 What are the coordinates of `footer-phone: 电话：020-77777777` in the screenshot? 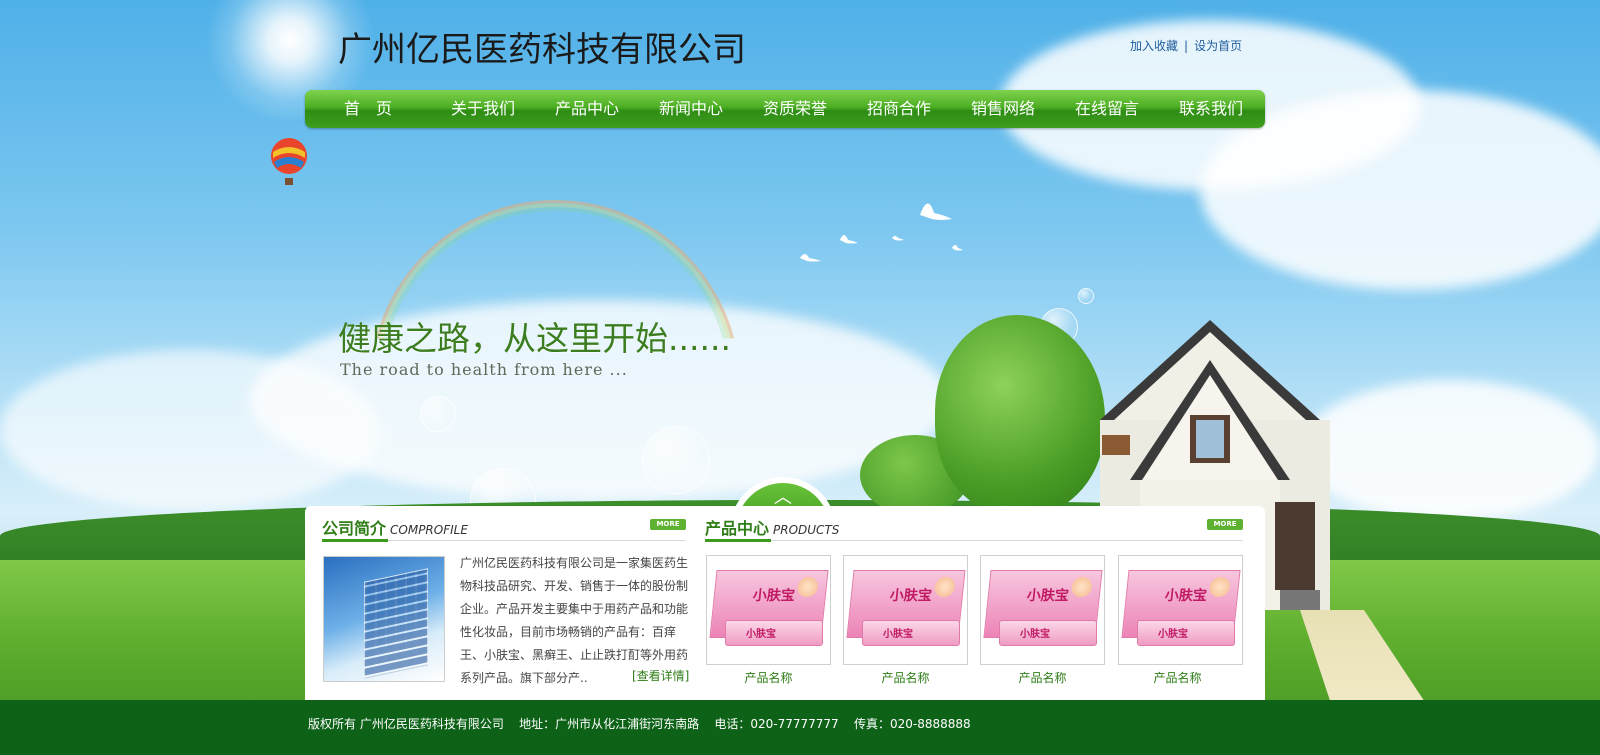 It's located at (776, 724).